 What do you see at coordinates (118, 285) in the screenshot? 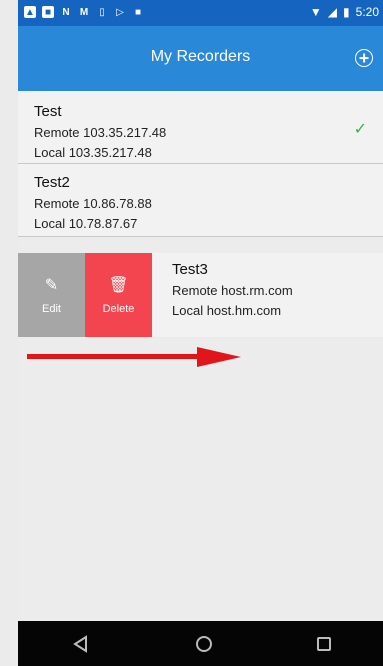
I see `trash-icon: 🗑` at bounding box center [118, 285].